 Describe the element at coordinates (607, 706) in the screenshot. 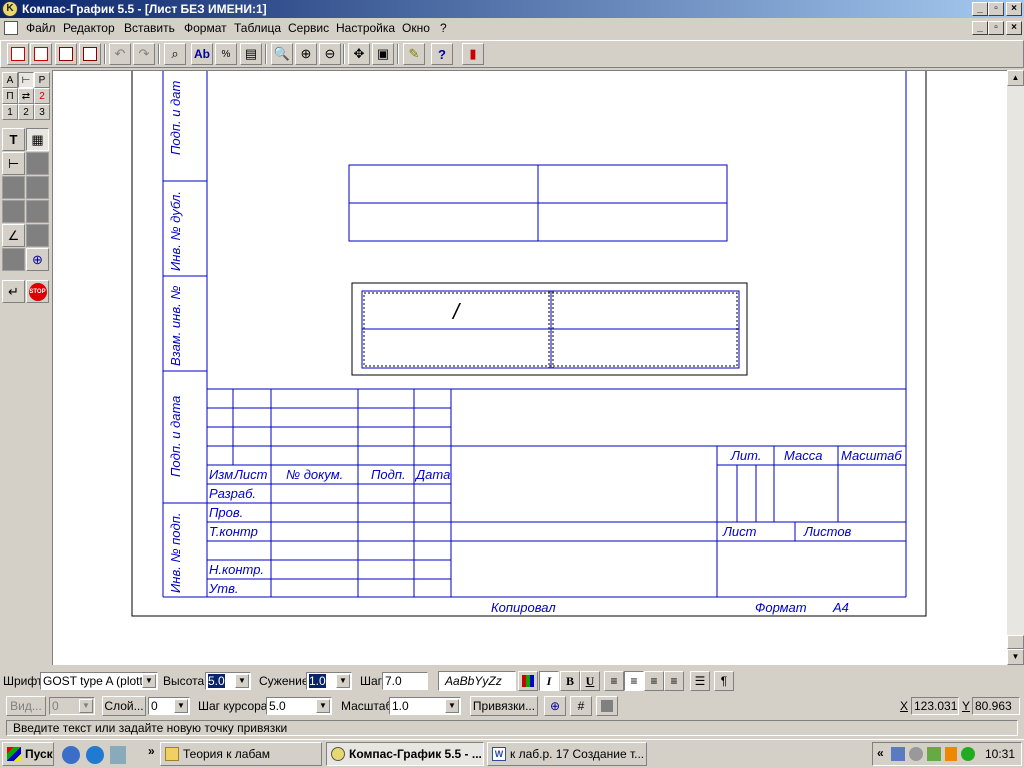

I see `ortho-icon` at that location.